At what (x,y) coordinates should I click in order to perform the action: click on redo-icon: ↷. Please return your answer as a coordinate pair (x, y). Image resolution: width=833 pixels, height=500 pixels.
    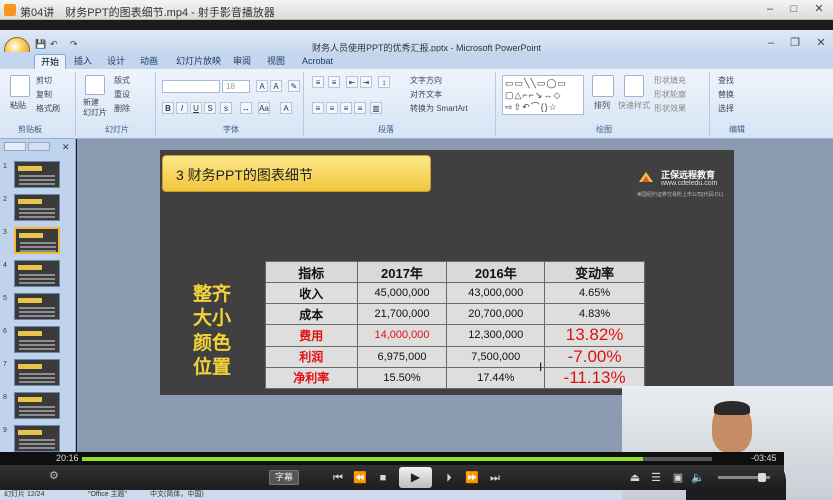
    Looking at the image, I should click on (74, 45).